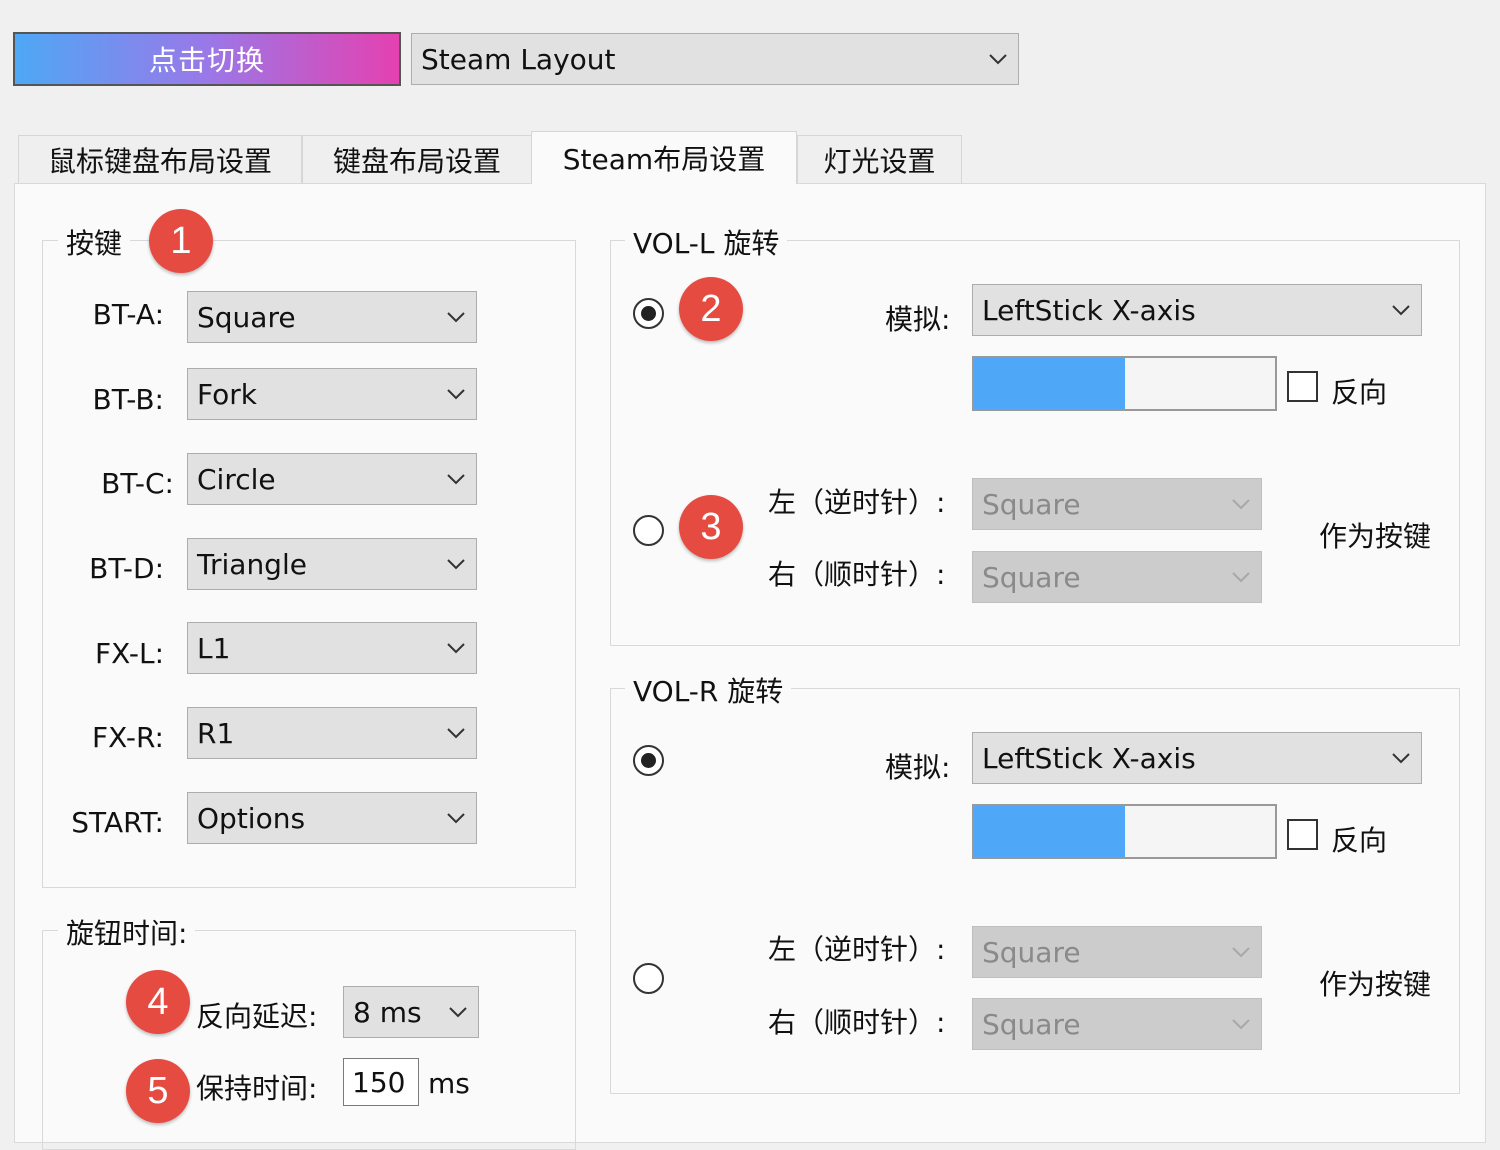 The image size is (1500, 1150). What do you see at coordinates (332, 479) in the screenshot?
I see `bt-c-select: Circle` at bounding box center [332, 479].